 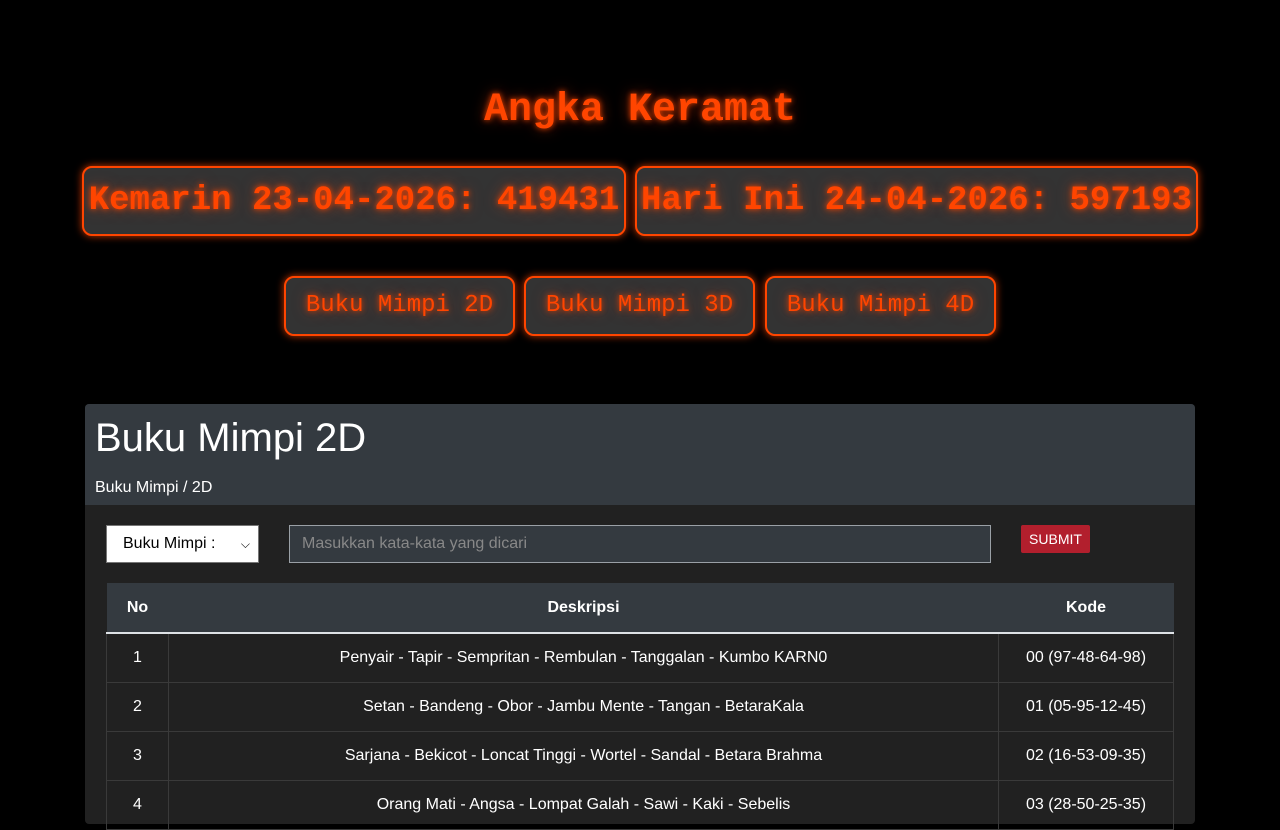 What do you see at coordinates (640, 110) in the screenshot?
I see `site-title: Angka Keramat` at bounding box center [640, 110].